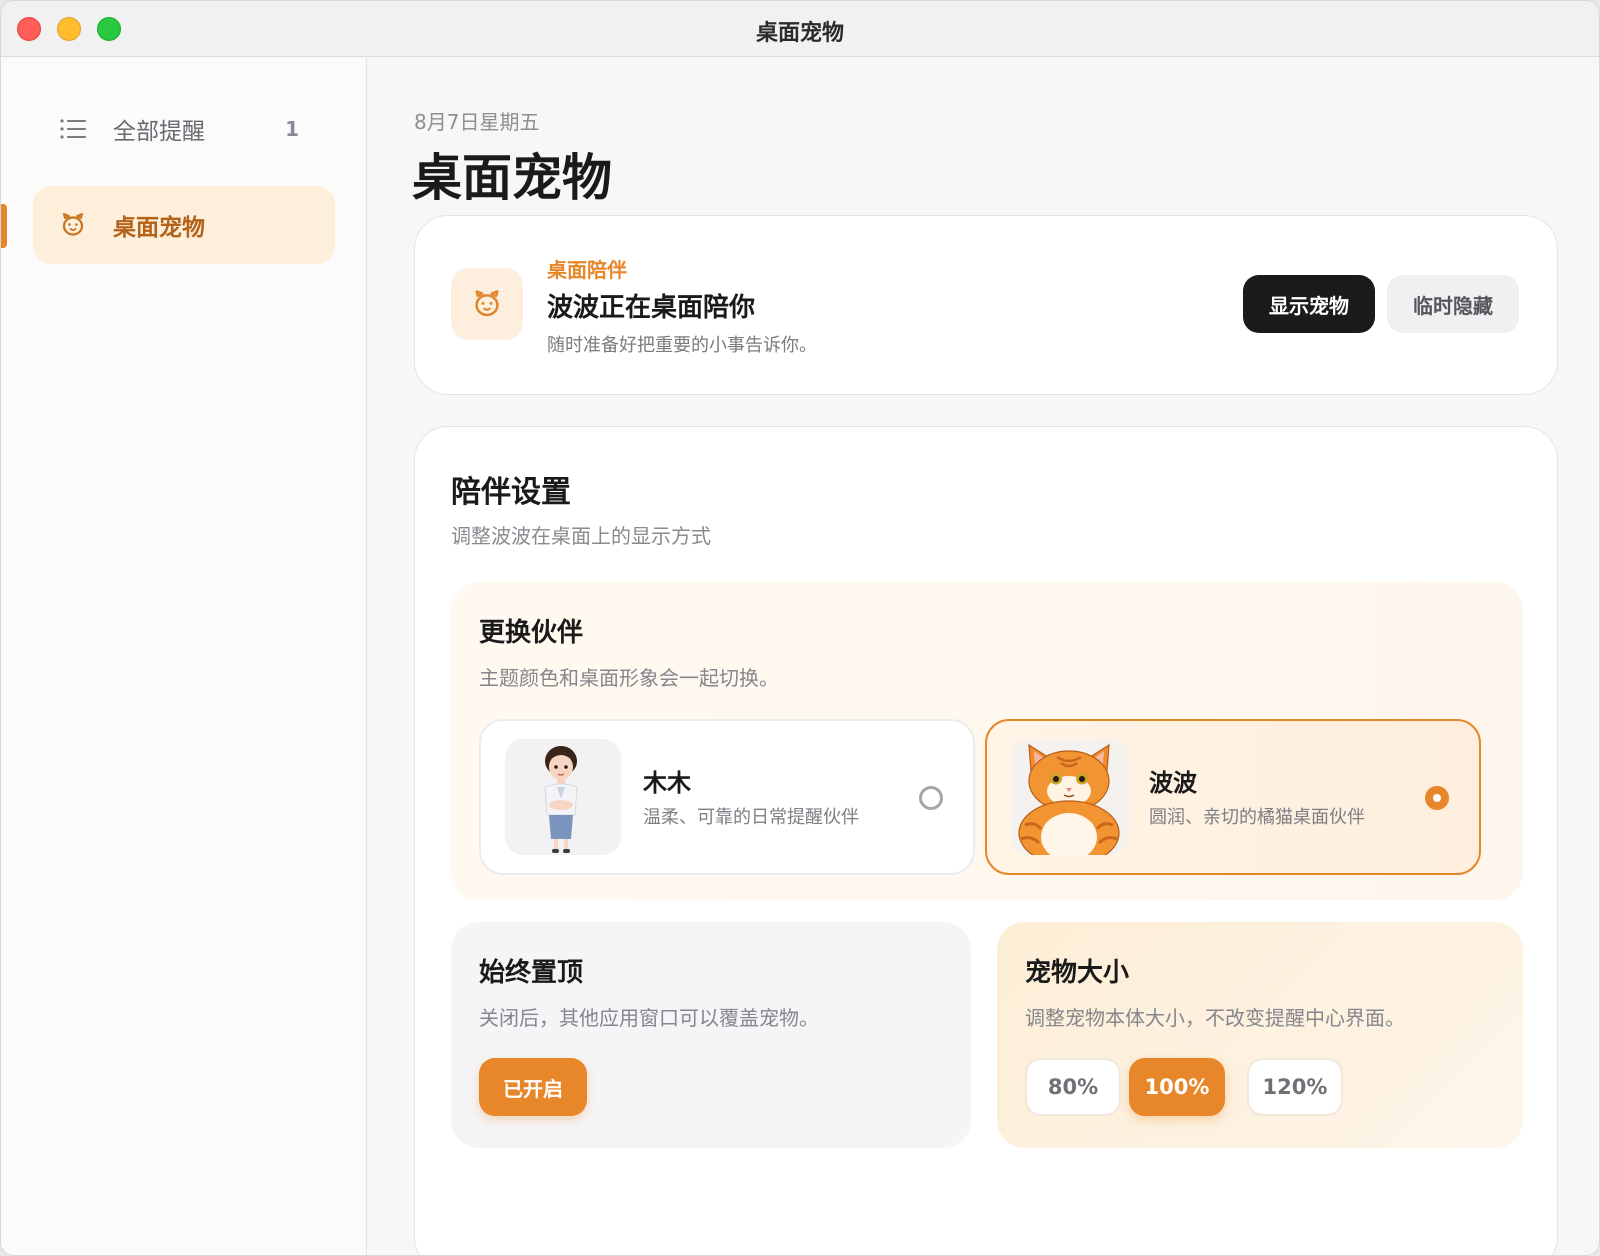 Image resolution: width=1600 pixels, height=1256 pixels. Describe the element at coordinates (1177, 1087) in the screenshot. I see `size-option-100: 100%` at that location.